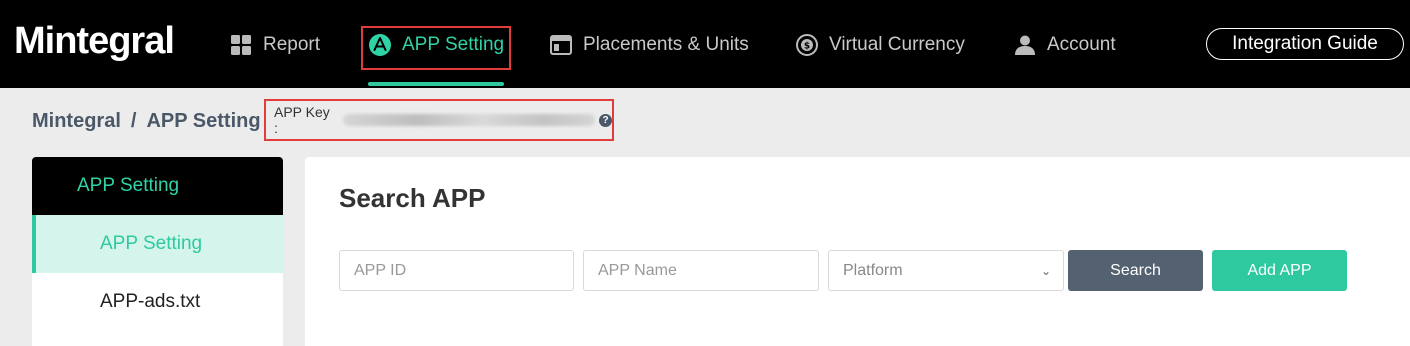 This screenshot has width=1410, height=346. I want to click on breadcrumb: Mintegral / APP Setting, so click(146, 121).